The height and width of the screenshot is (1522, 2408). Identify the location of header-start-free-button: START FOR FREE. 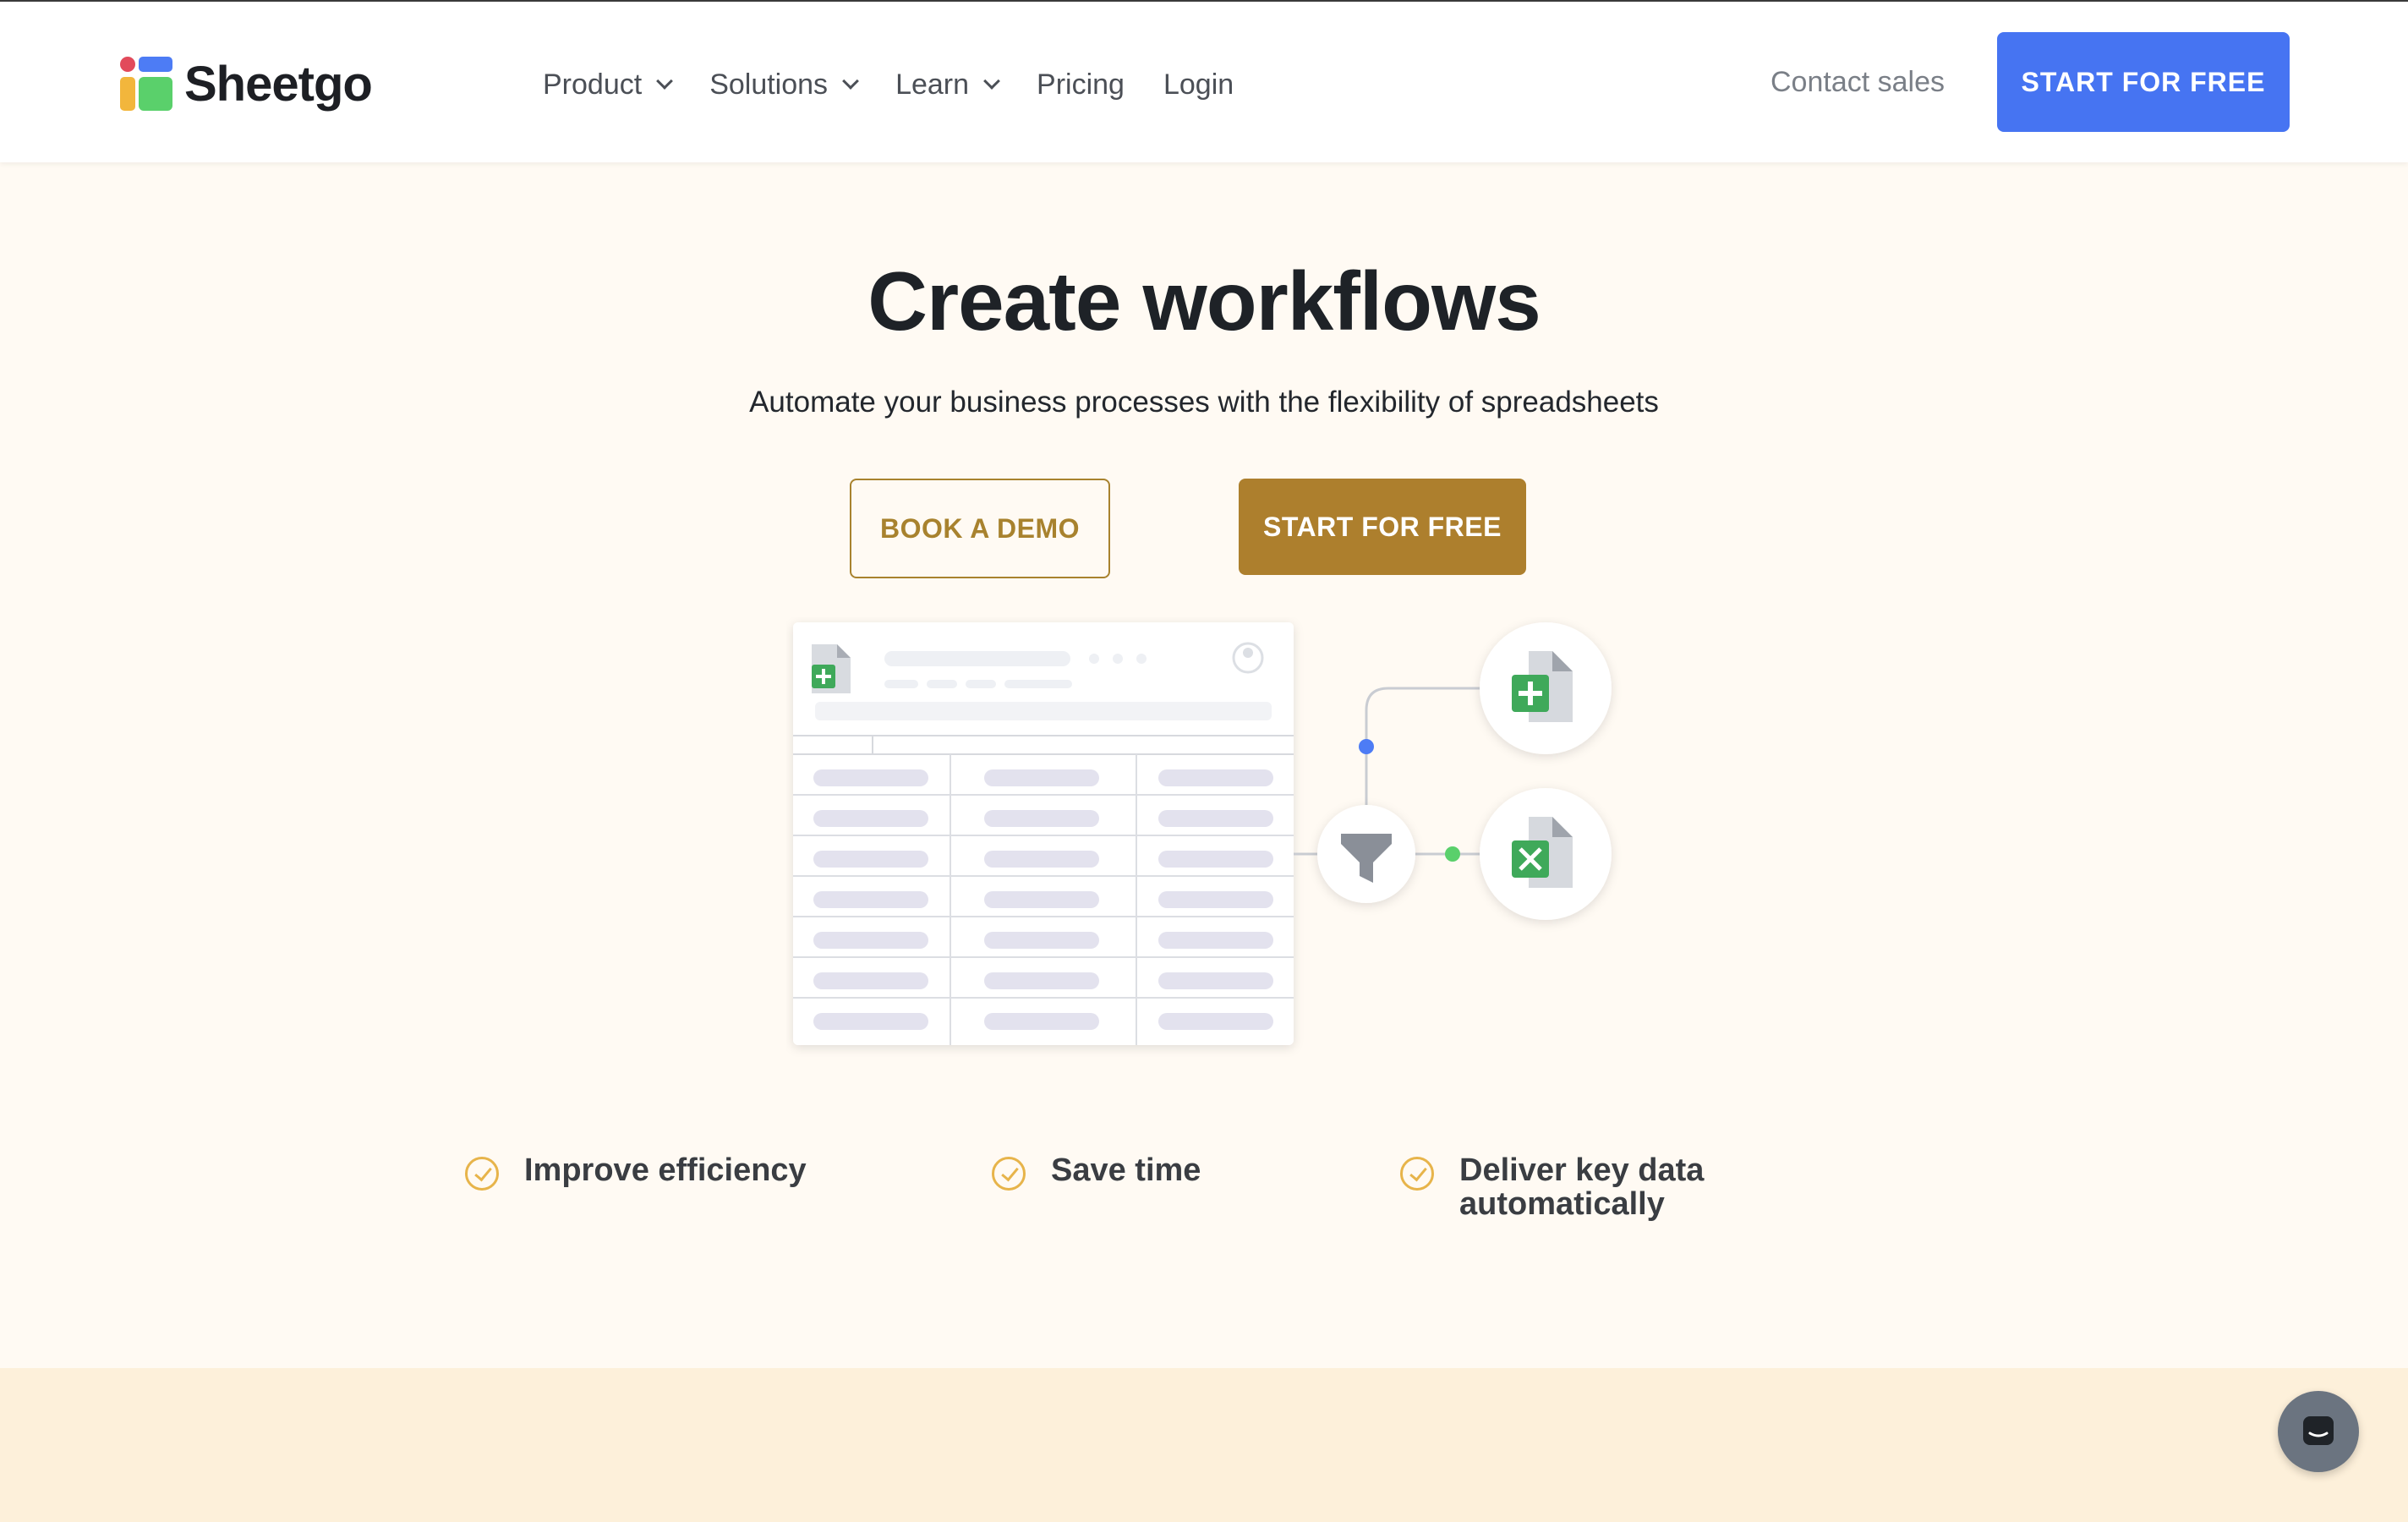
(2143, 82).